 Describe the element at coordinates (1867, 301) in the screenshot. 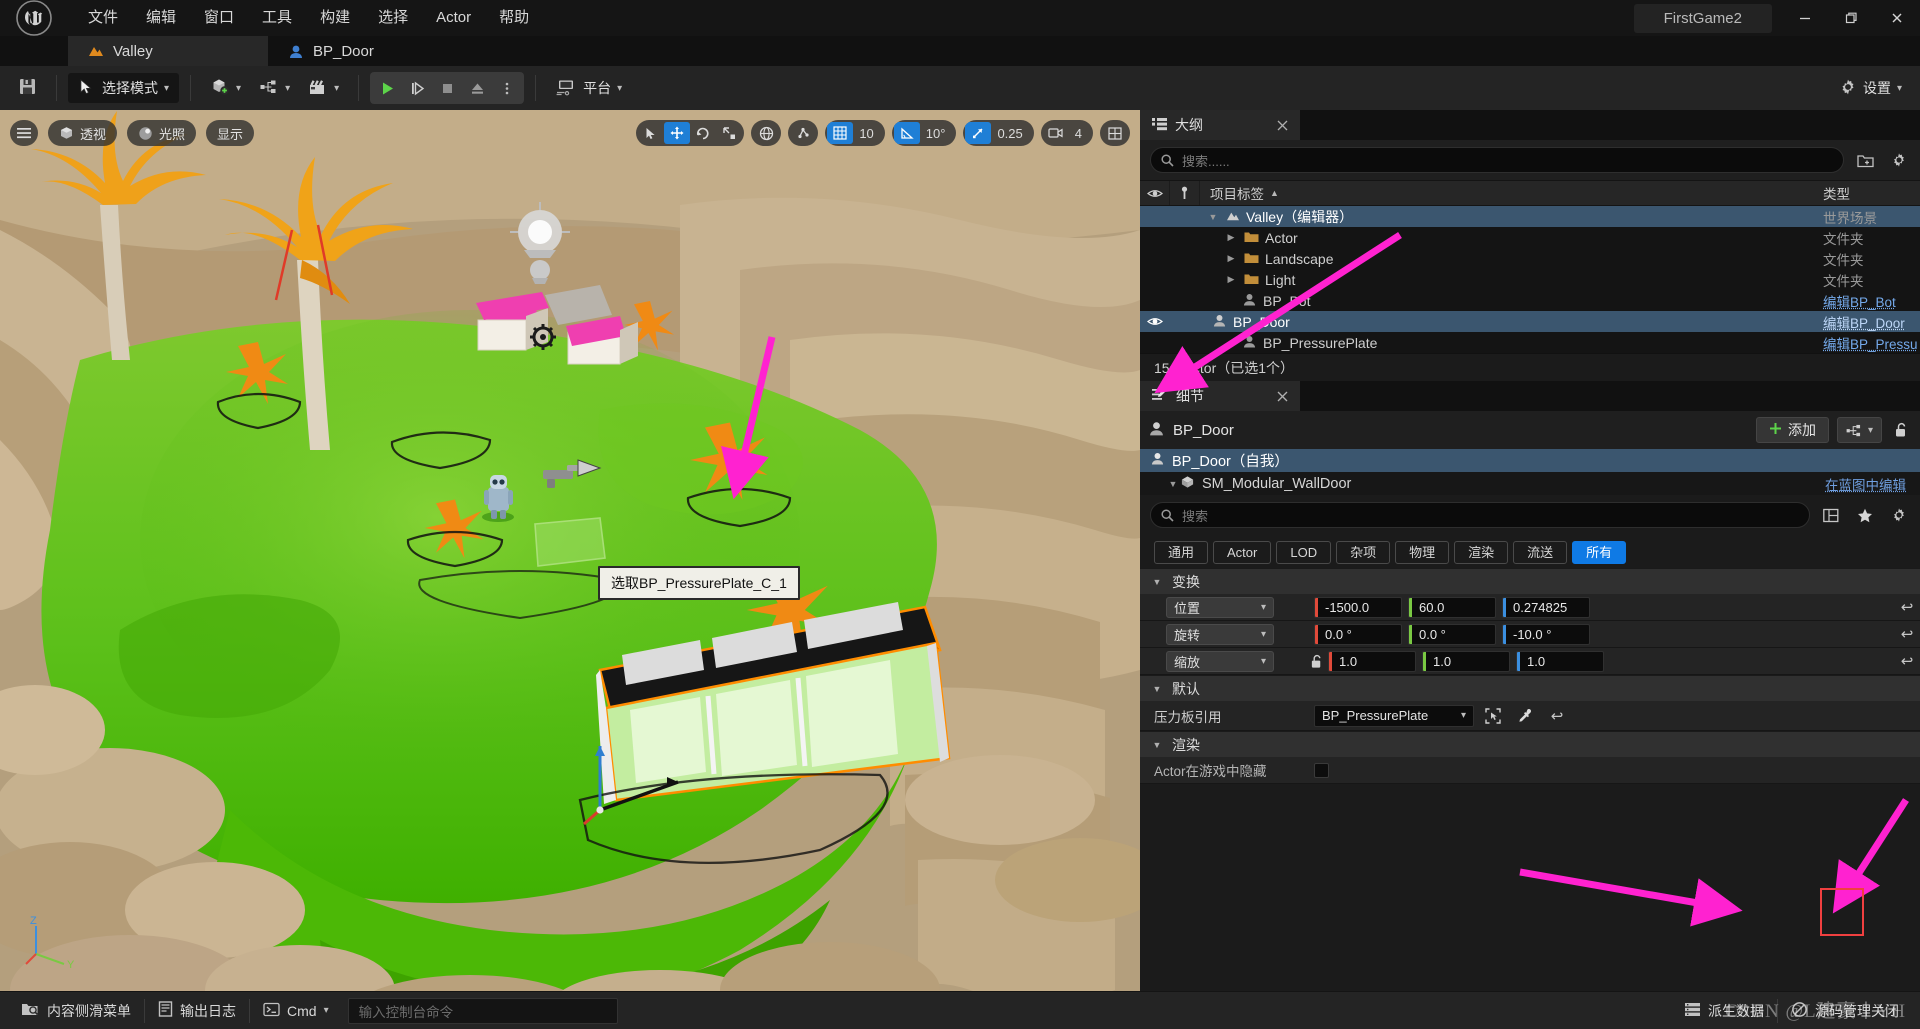

I see `row-type-link: 编辑BP_Bot` at that location.